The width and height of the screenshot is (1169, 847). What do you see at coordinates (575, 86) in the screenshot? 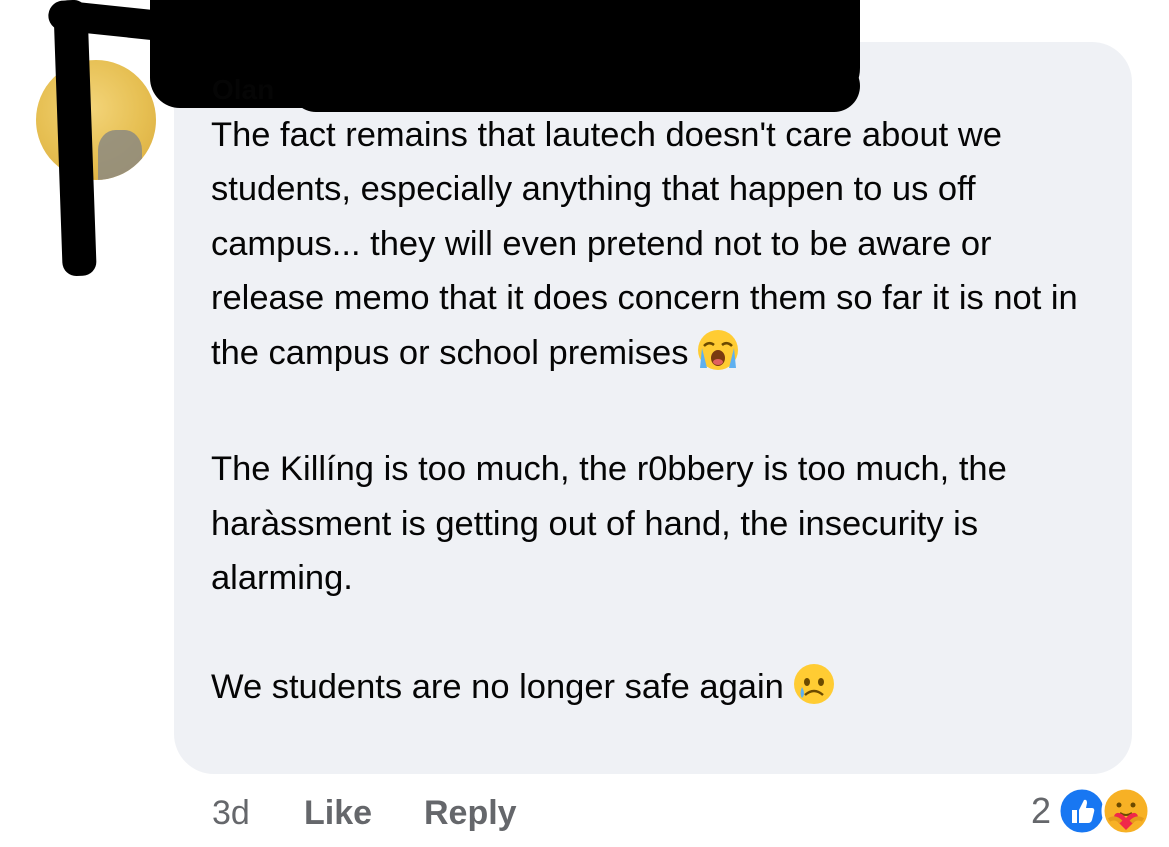
I see `redaction-mark-name` at bounding box center [575, 86].